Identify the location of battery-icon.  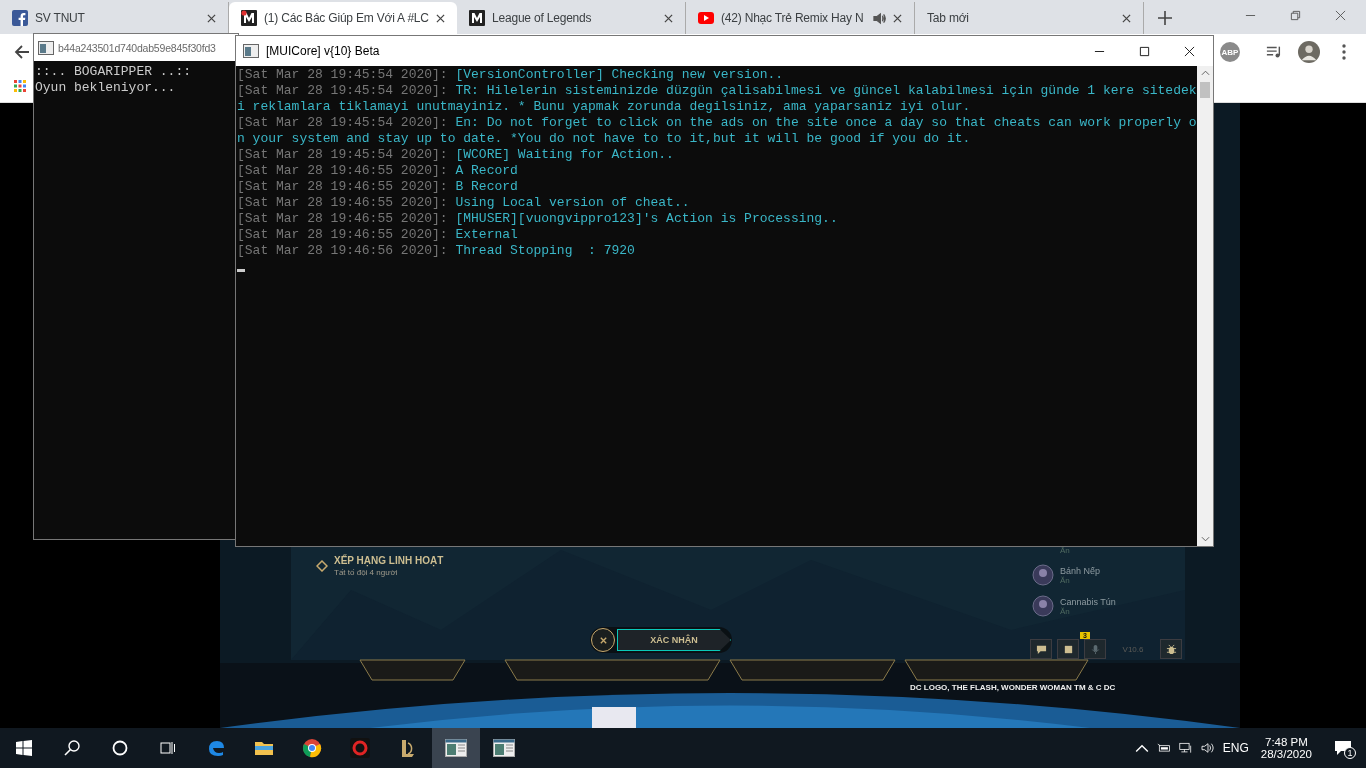
(1163, 748).